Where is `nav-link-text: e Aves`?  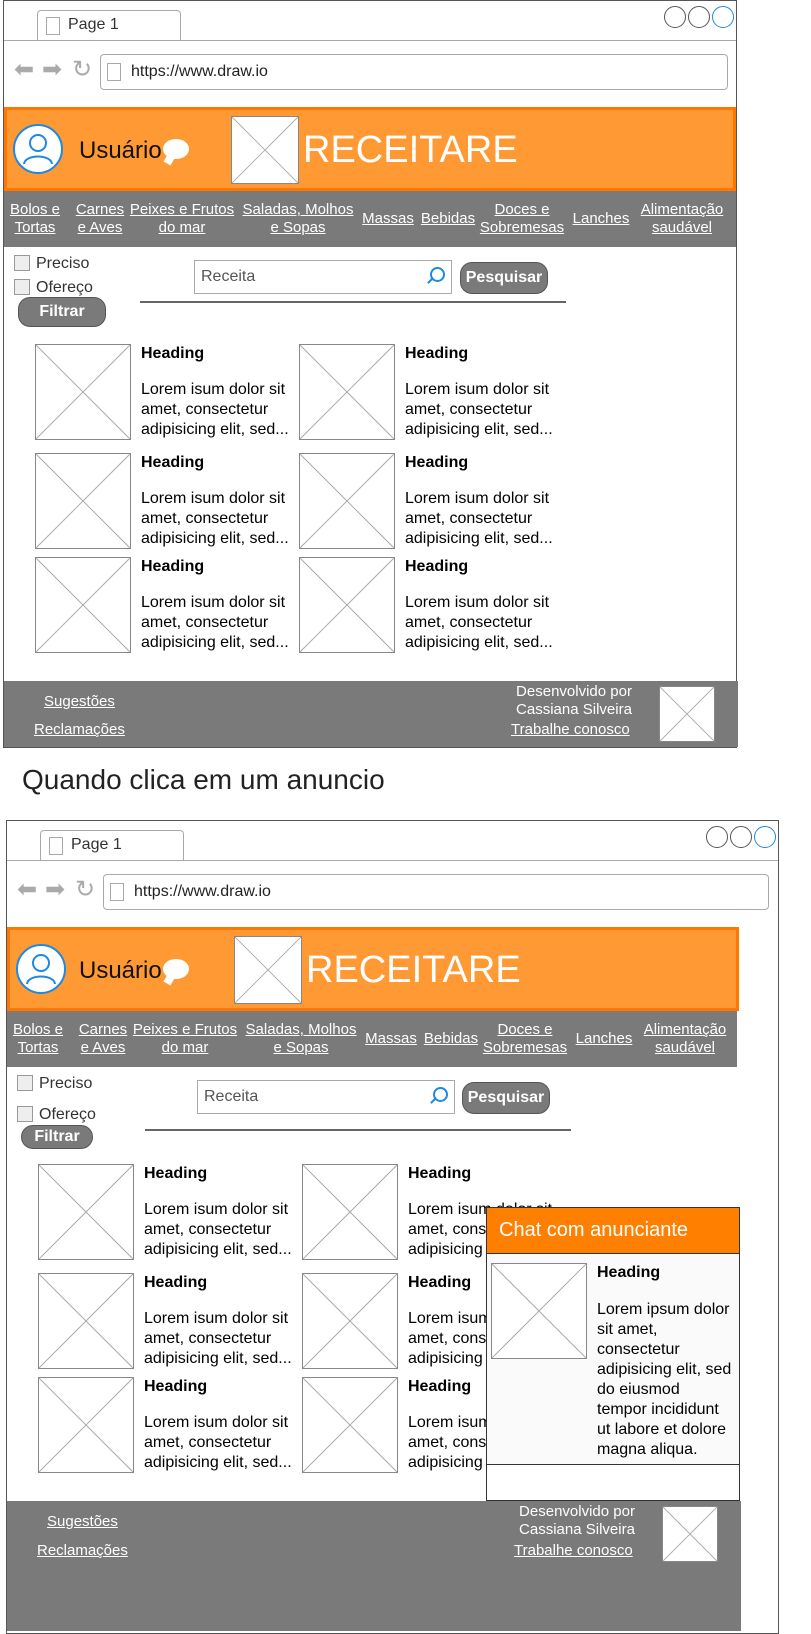 nav-link-text: e Aves is located at coordinates (100, 227).